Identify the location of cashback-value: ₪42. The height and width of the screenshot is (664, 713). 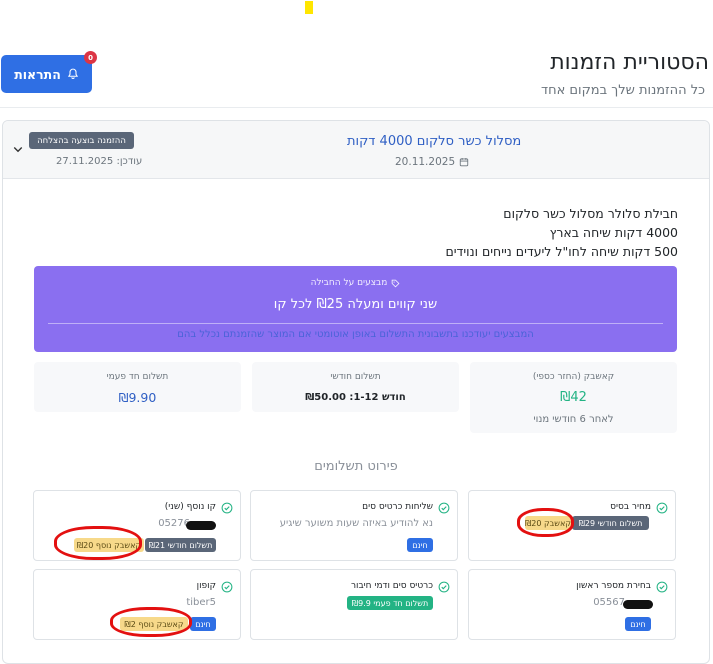
(573, 397).